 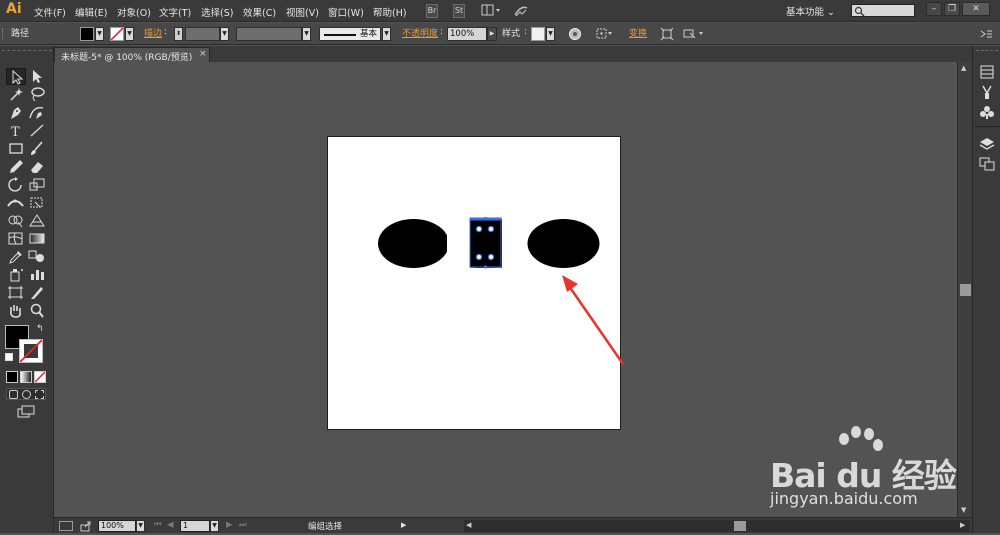 I want to click on scroll-right-icon: ▶, so click(x=962, y=525).